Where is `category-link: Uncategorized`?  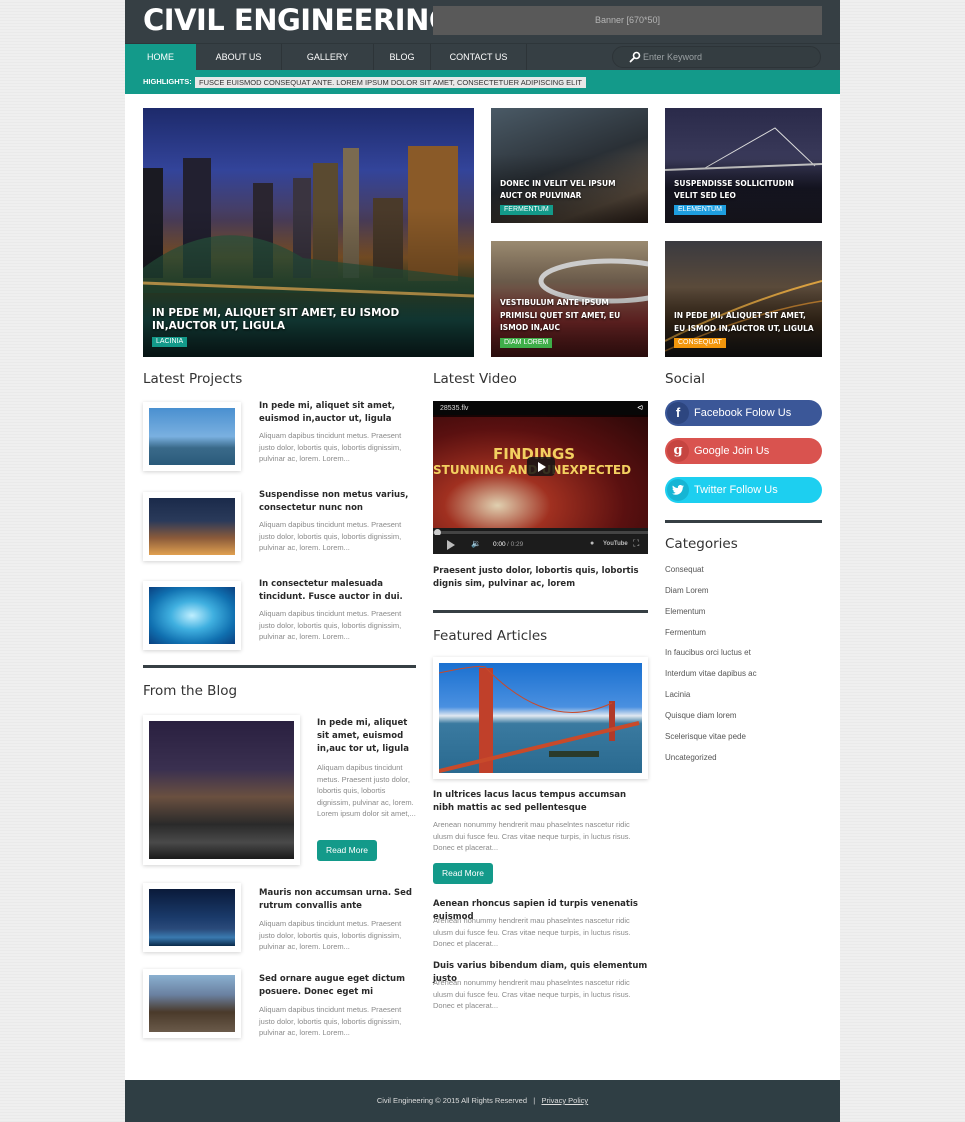
category-link: Uncategorized is located at coordinates (691, 757).